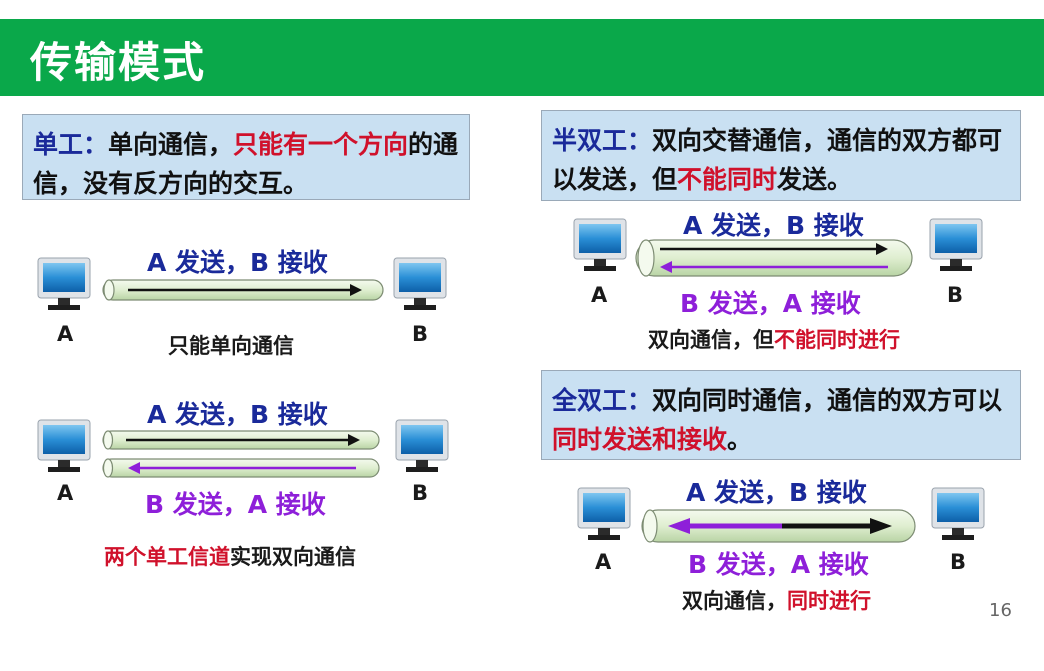  What do you see at coordinates (231, 346) in the screenshot?
I see `simplex-caption: 只能单向通信` at bounding box center [231, 346].